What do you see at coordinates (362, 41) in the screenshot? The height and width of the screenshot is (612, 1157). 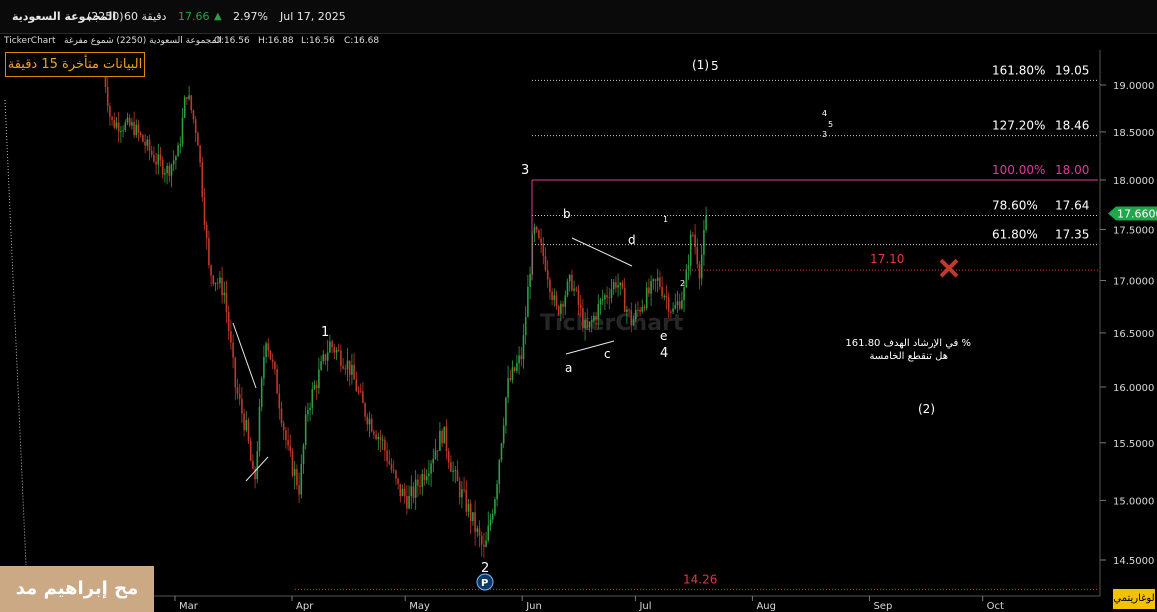 I see `close-value: C:16.68` at bounding box center [362, 41].